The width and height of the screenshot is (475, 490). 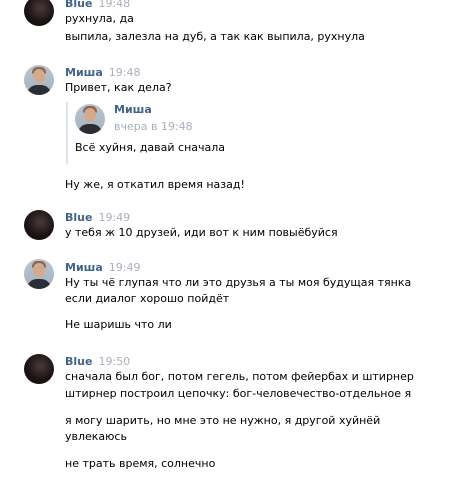 I want to click on forwarded-author-name: Миша, so click(x=133, y=109).